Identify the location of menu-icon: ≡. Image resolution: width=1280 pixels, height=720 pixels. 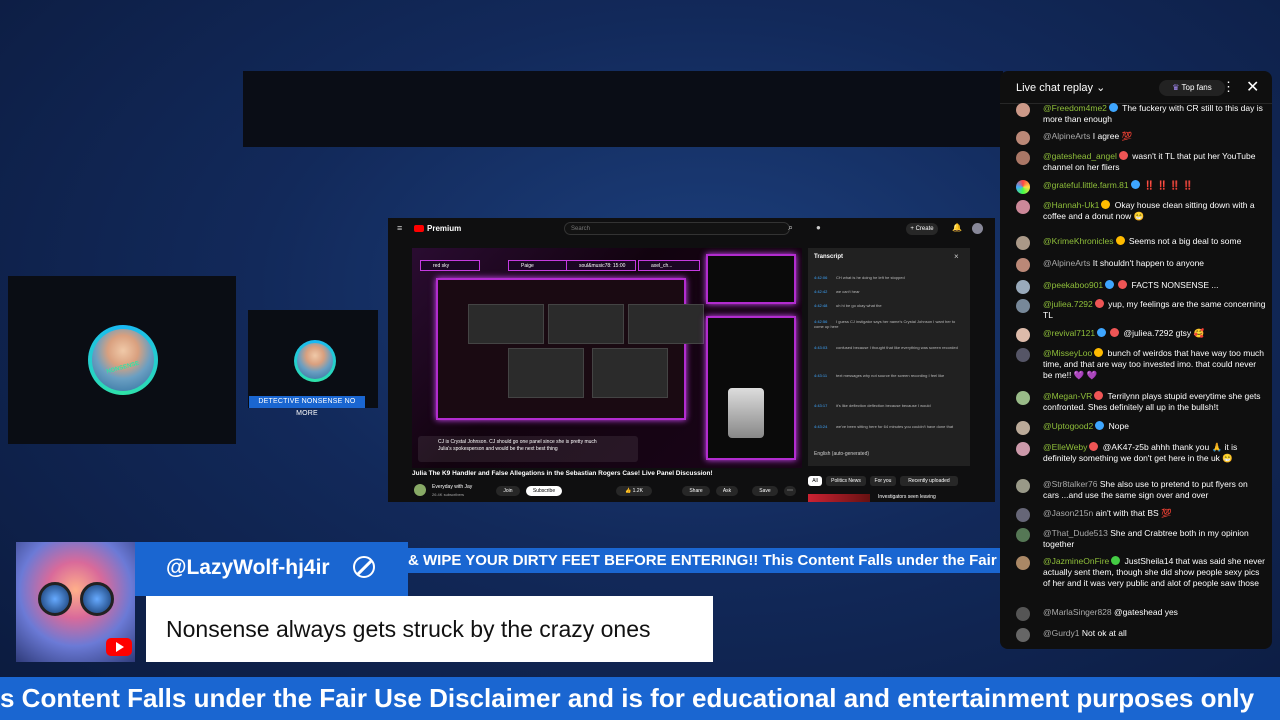
(399, 228).